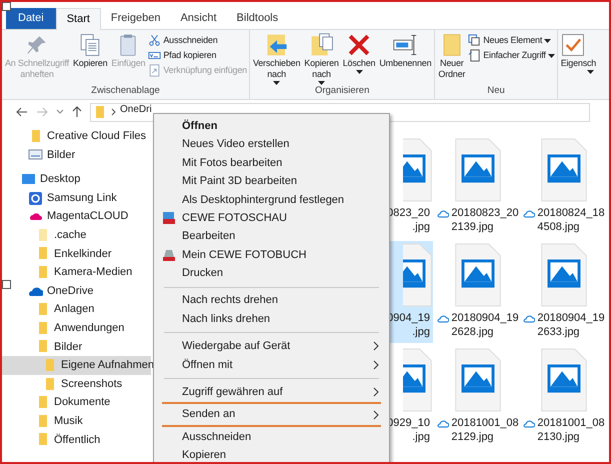 Image resolution: width=611 pixels, height=464 pixels. Describe the element at coordinates (169, 218) in the screenshot. I see `slideshow-icon` at that location.